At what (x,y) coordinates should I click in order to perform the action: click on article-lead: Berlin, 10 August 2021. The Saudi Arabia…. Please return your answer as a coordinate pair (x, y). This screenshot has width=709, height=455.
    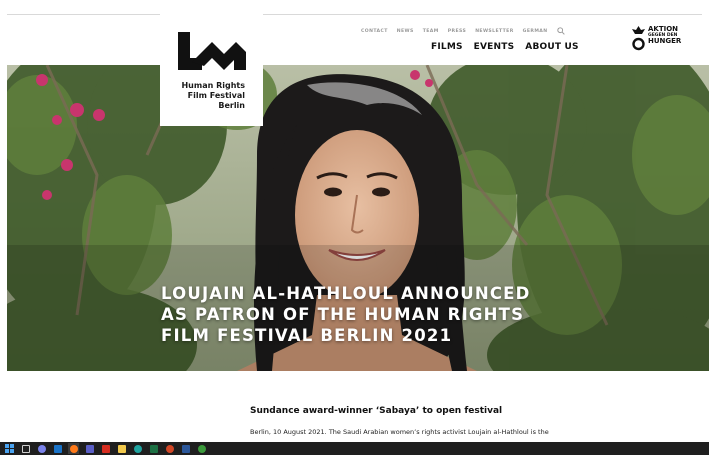
    Looking at the image, I should click on (399, 432).